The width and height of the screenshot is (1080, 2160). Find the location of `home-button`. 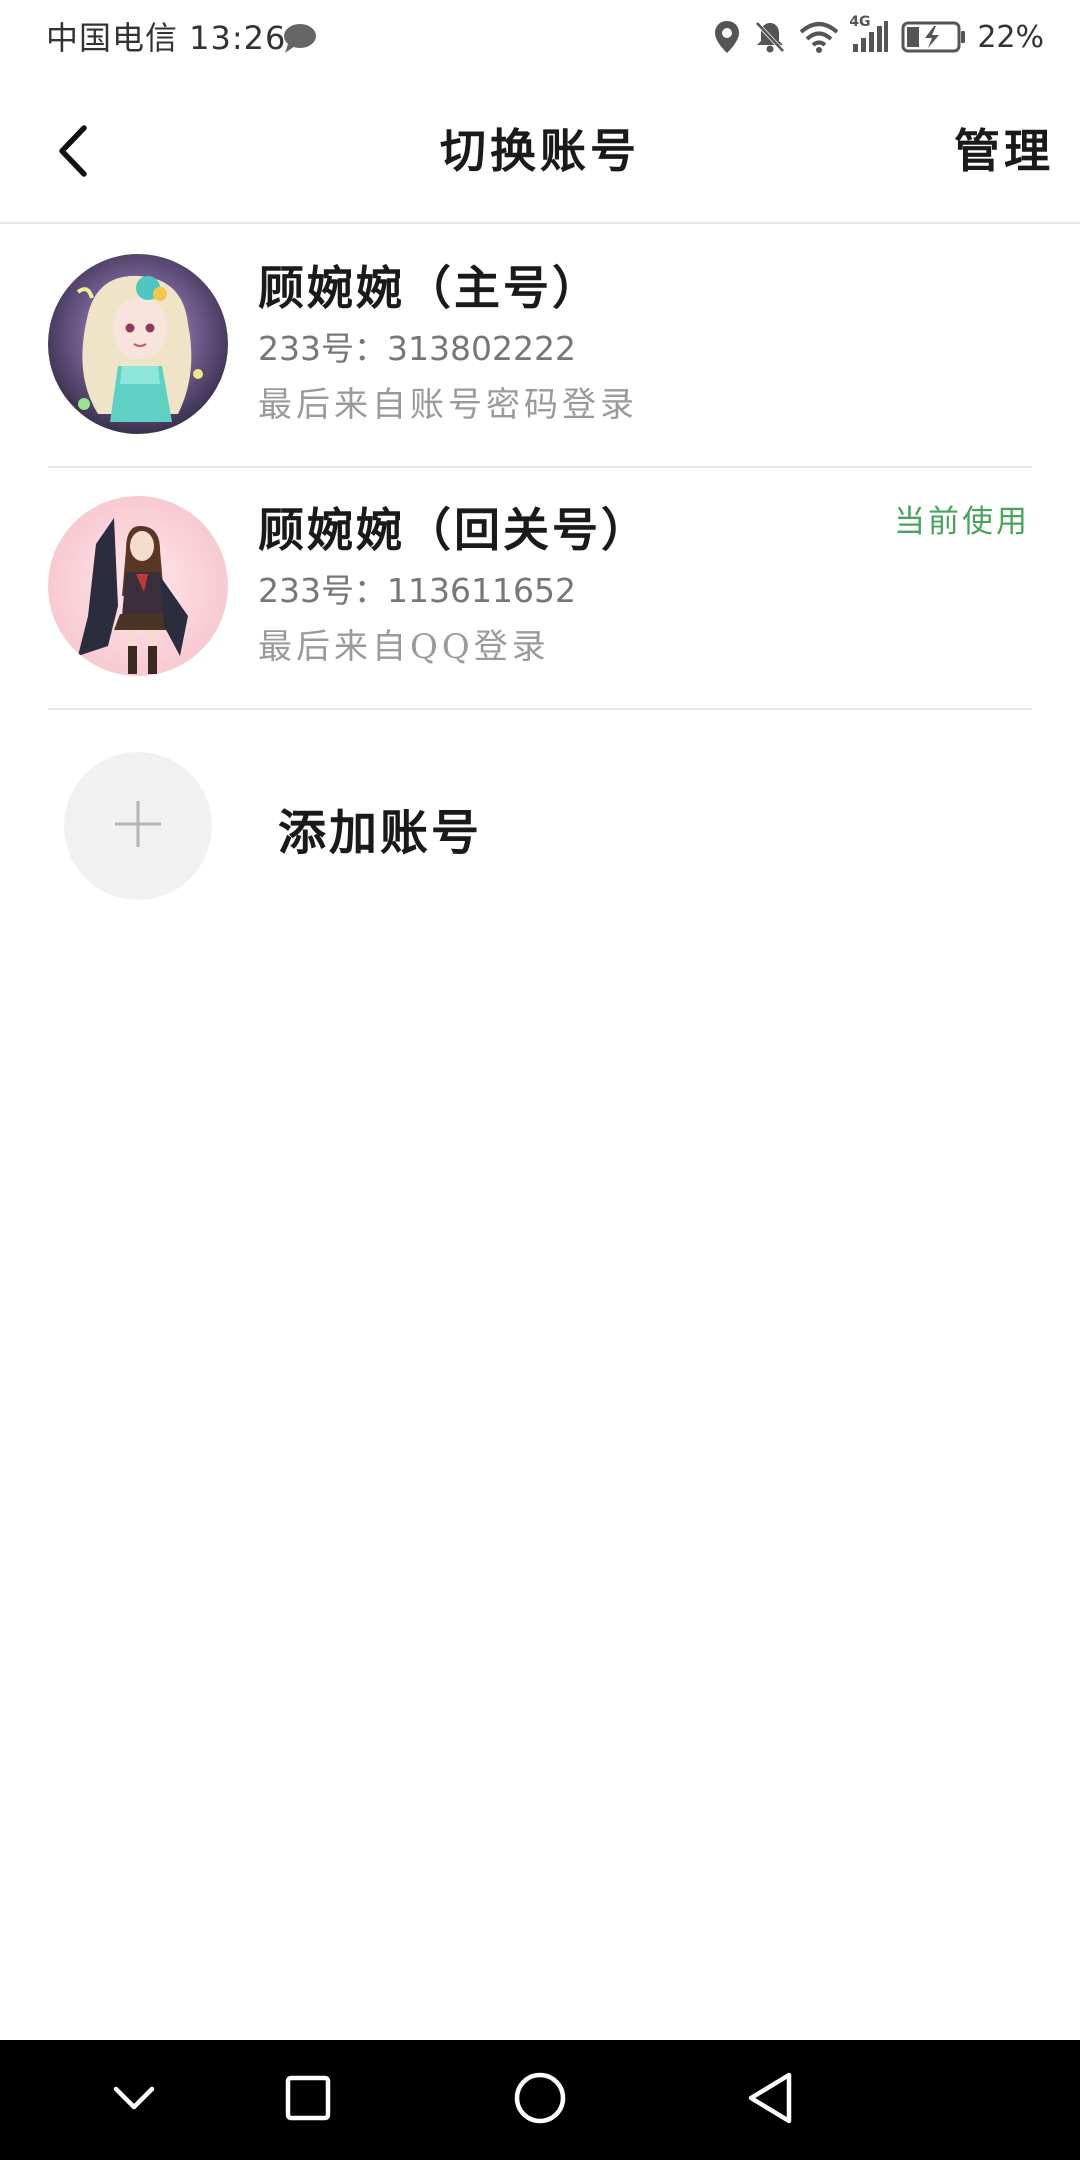

home-button is located at coordinates (540, 2100).